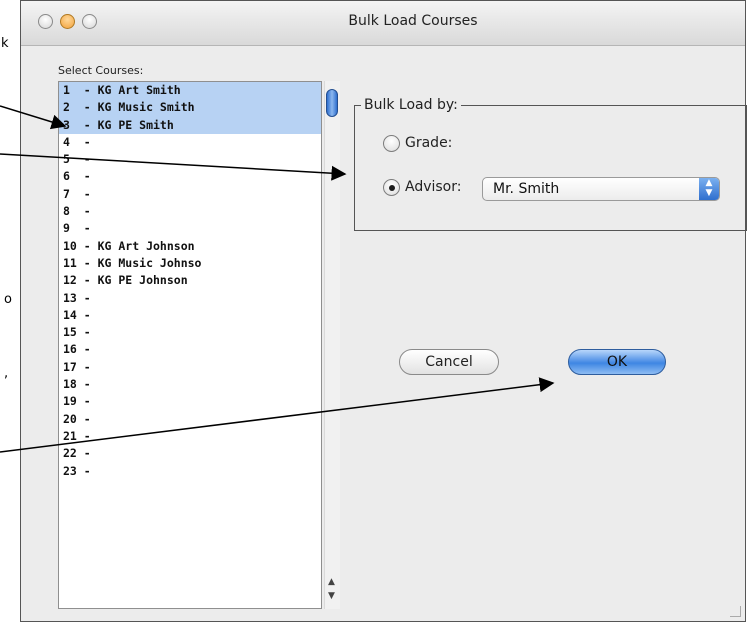  Describe the element at coordinates (391, 143) in the screenshot. I see `grade-radio` at that location.